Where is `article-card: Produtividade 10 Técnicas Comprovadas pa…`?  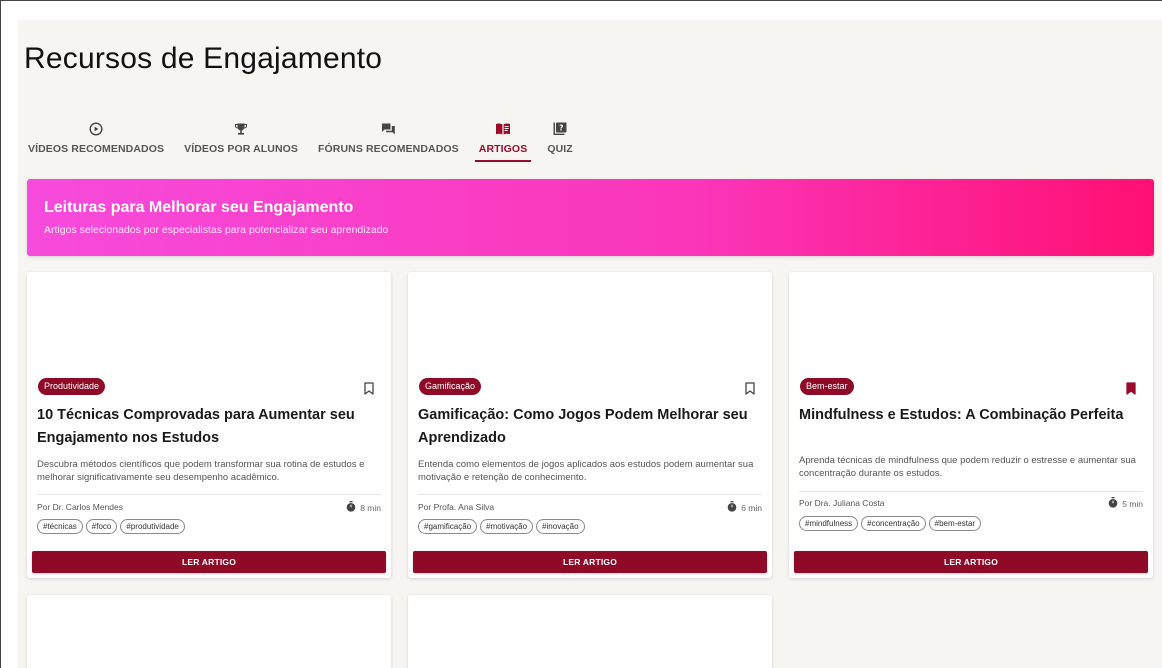 article-card: Produtividade 10 Técnicas Comprovadas pa… is located at coordinates (209, 425).